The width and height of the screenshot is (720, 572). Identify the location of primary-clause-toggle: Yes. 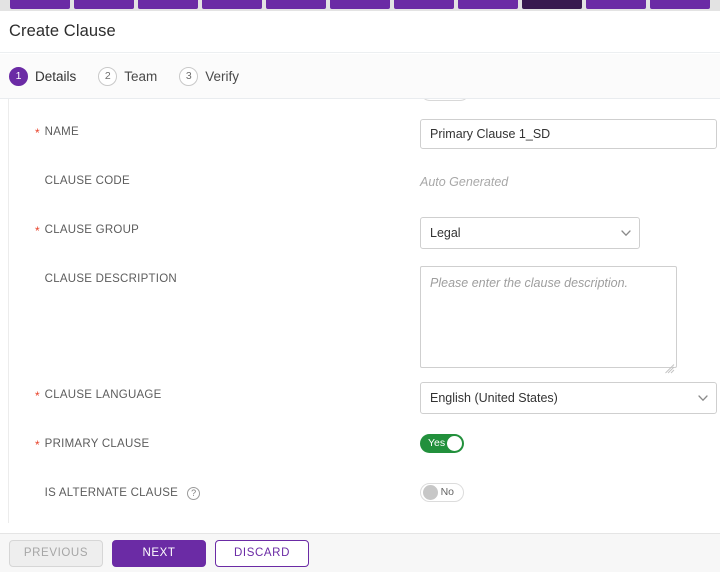
(442, 443).